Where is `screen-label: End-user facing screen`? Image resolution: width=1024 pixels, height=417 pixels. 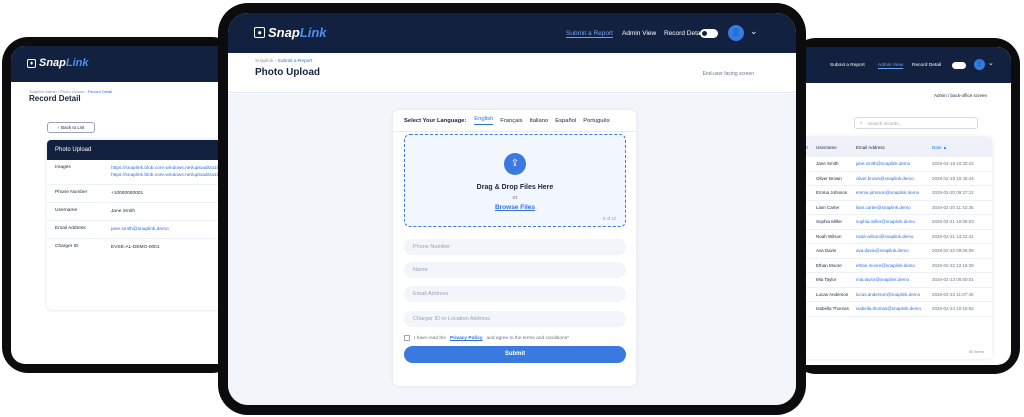
screen-label: End-user facing screen is located at coordinates (728, 74).